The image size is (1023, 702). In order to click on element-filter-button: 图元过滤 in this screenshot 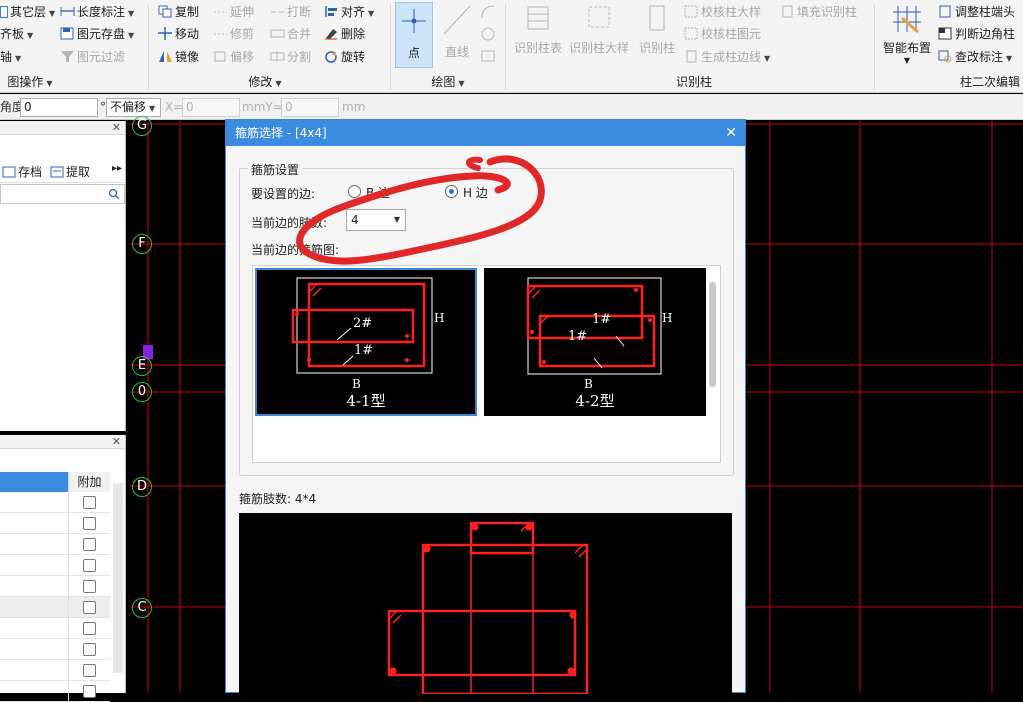, I will do `click(92, 57)`.